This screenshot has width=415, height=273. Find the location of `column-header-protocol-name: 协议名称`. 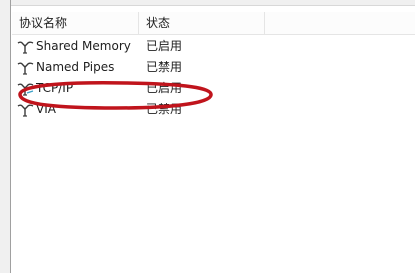

column-header-protocol-name: 协议名称 is located at coordinates (75, 23).